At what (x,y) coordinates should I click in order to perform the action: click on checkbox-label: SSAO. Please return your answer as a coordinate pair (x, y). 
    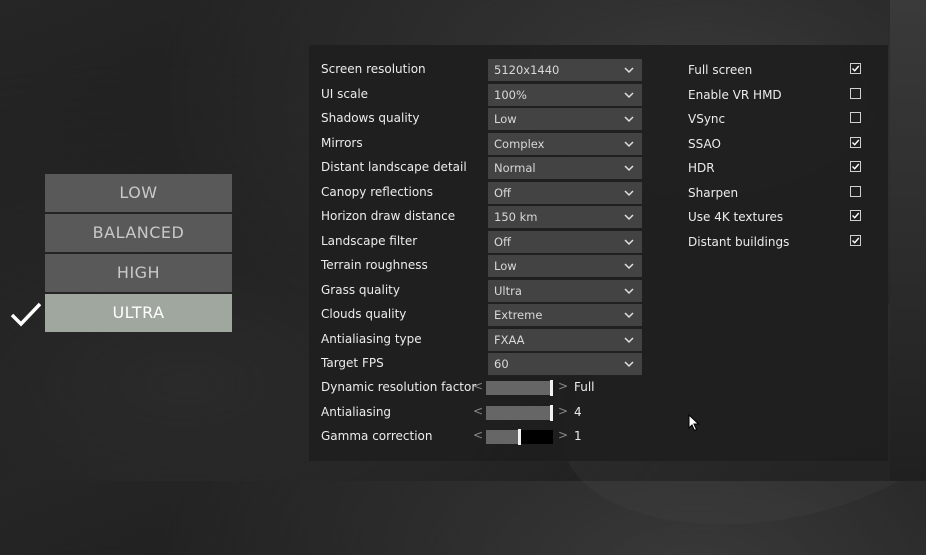
    Looking at the image, I should click on (704, 143).